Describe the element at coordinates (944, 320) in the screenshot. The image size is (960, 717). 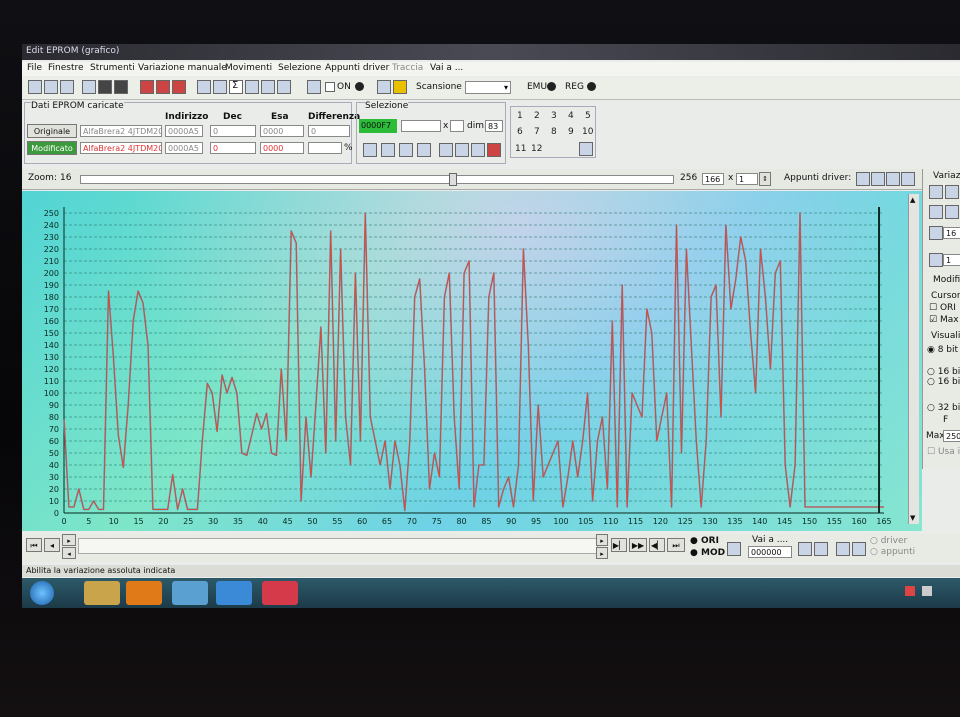
I see `max-checkbox-label: ☑ Max` at that location.